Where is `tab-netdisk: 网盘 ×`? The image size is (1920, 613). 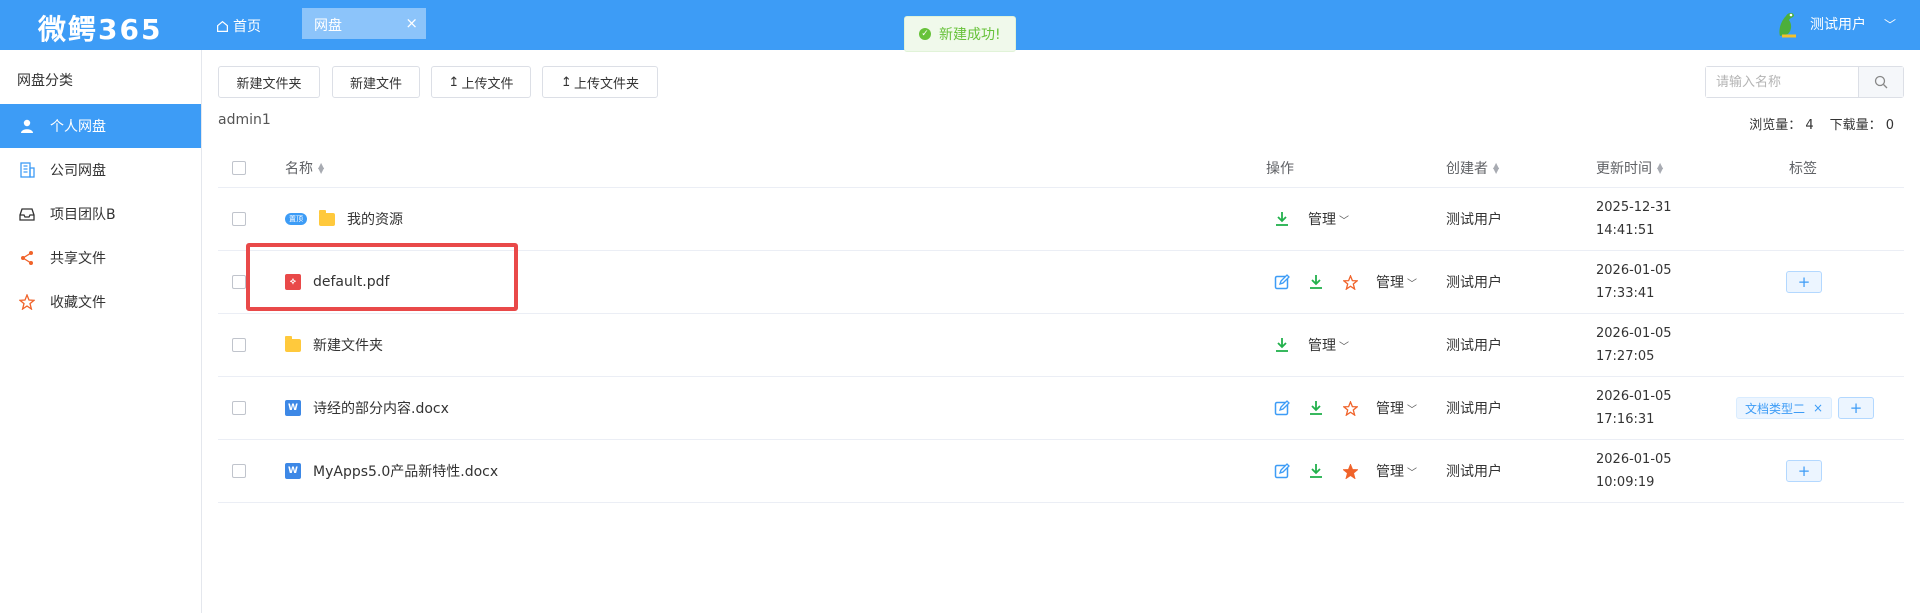
tab-netdisk: 网盘 × is located at coordinates (364, 23).